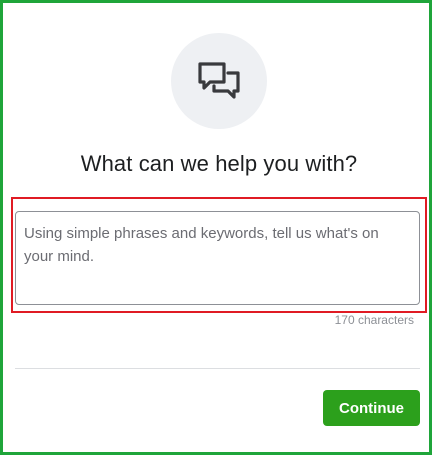 This screenshot has width=432, height=455. What do you see at coordinates (371, 408) in the screenshot?
I see `continue-button: Continue` at bounding box center [371, 408].